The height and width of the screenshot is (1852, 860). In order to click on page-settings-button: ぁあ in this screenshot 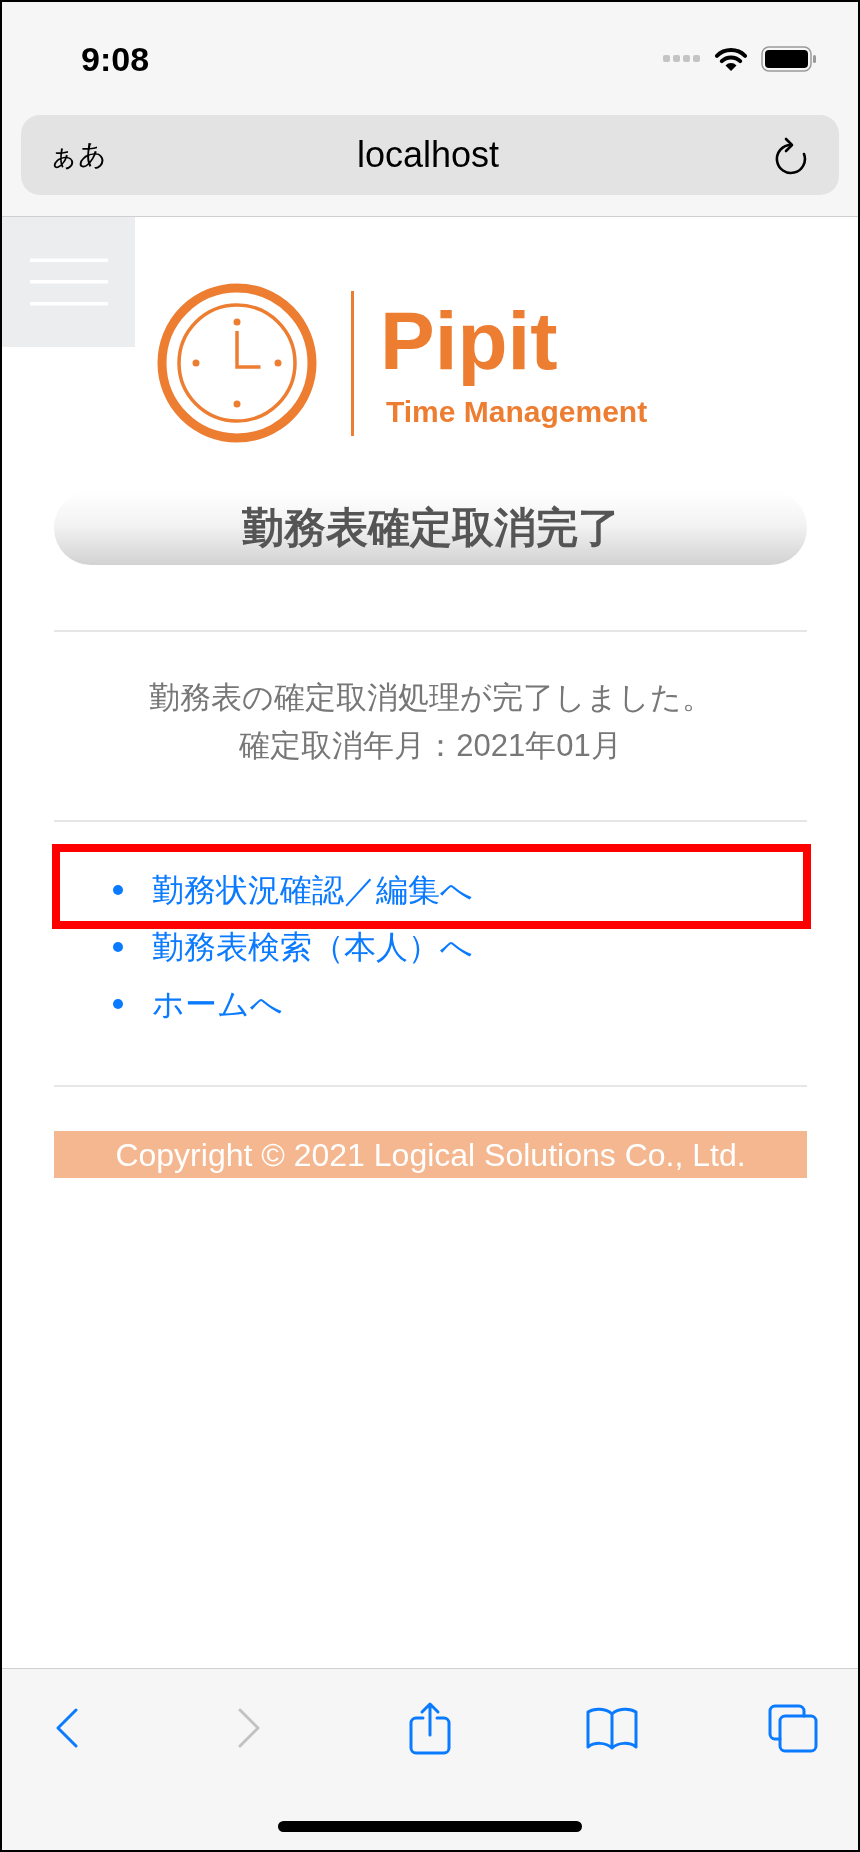, I will do `click(78, 155)`.